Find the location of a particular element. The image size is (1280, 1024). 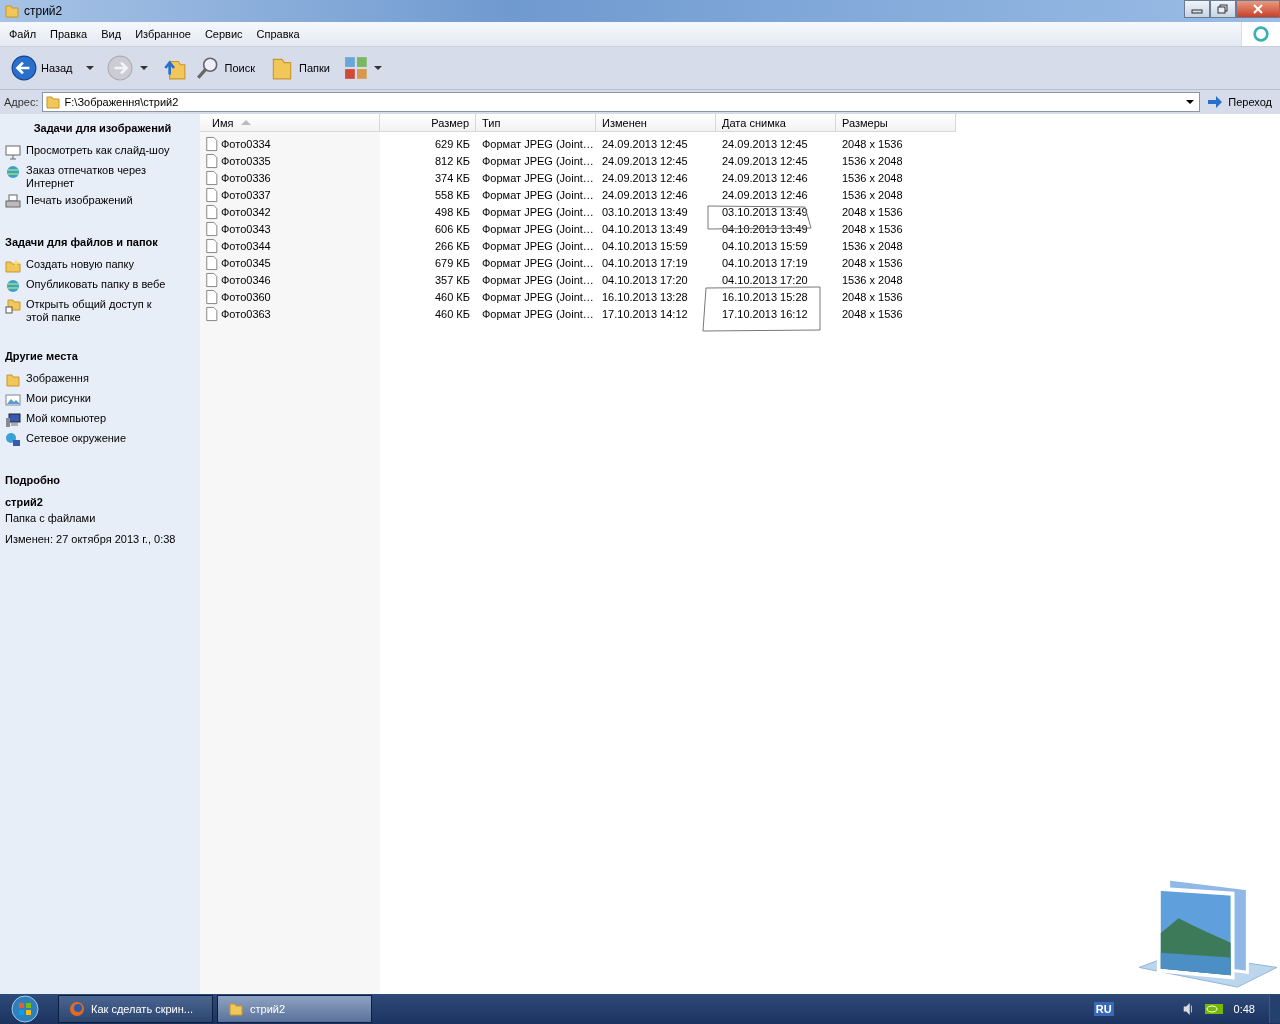

menu-item: Избранное is located at coordinates (163, 34).